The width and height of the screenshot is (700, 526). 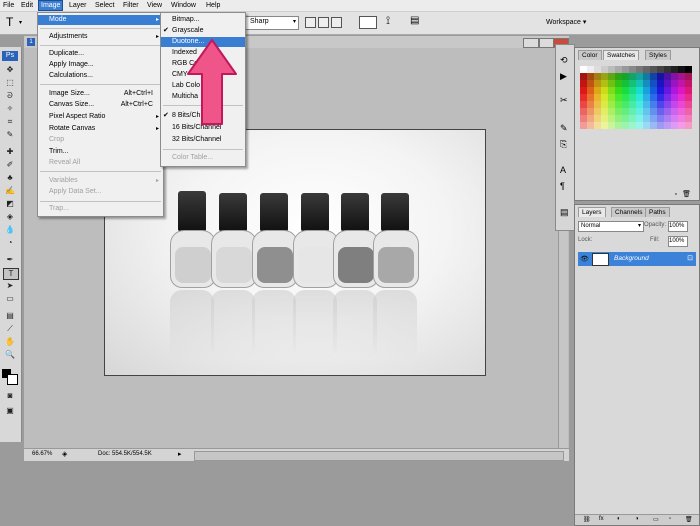 What do you see at coordinates (656, 519) in the screenshot?
I see `folder-icon: ▭` at bounding box center [656, 519].